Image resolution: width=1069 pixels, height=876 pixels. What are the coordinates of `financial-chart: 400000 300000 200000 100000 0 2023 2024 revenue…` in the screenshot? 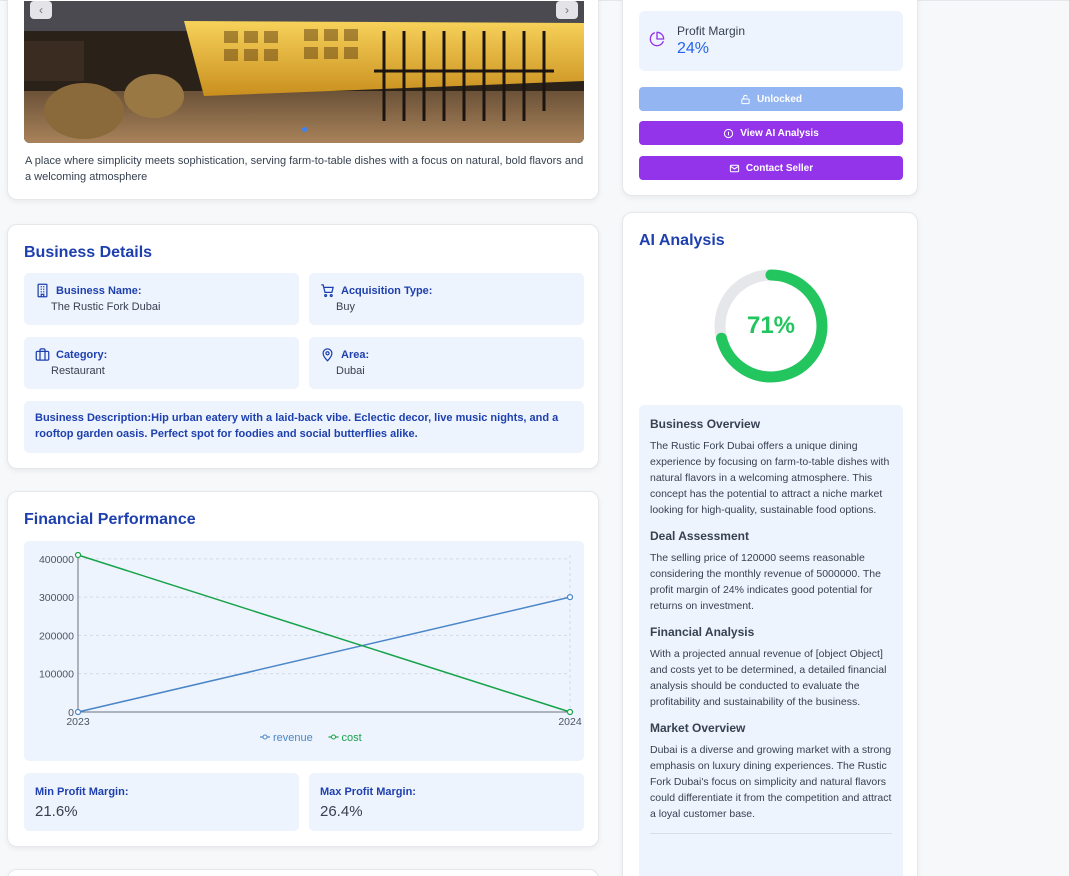 It's located at (304, 651).